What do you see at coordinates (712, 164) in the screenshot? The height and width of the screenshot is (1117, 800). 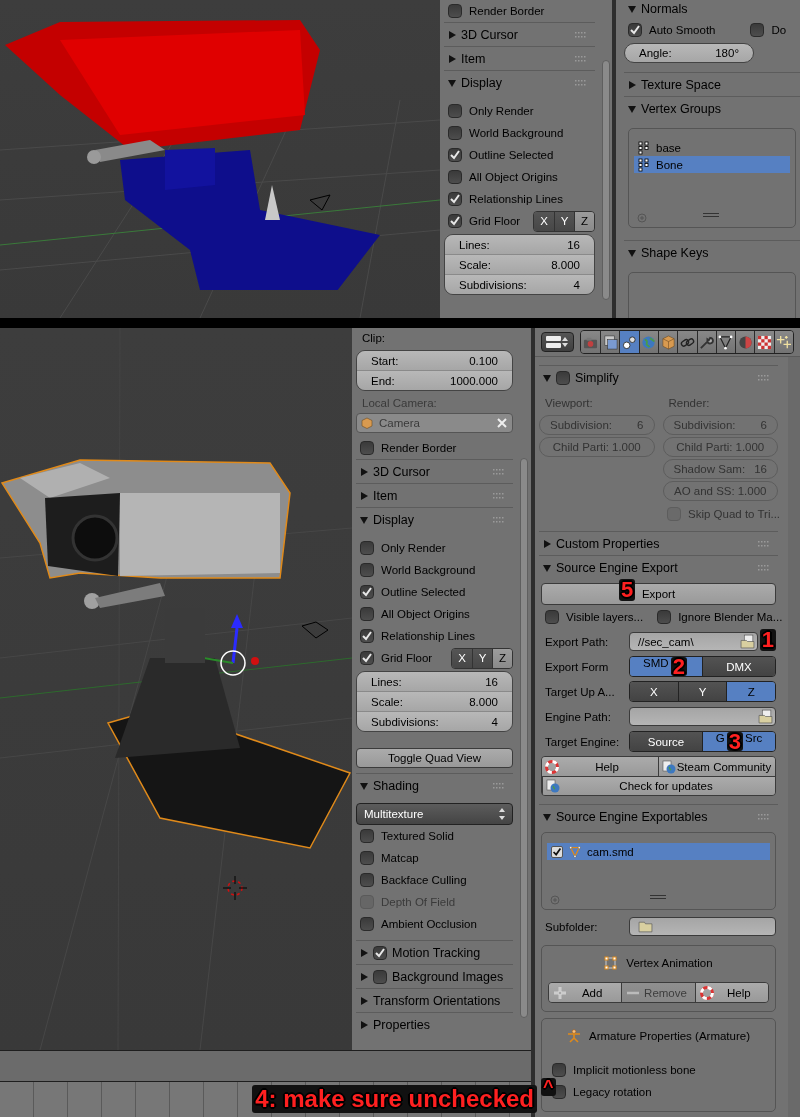 I see `list-item: Bone` at bounding box center [712, 164].